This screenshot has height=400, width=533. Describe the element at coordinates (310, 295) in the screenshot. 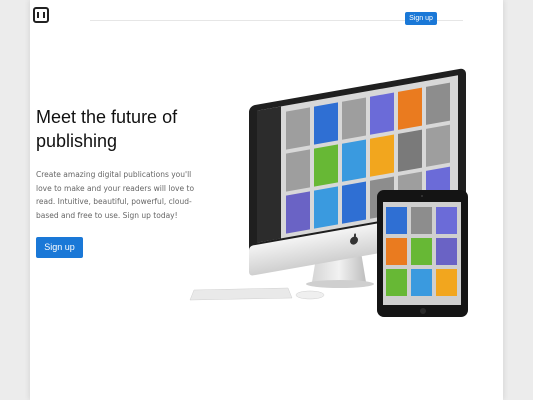

I see `mouse` at that location.